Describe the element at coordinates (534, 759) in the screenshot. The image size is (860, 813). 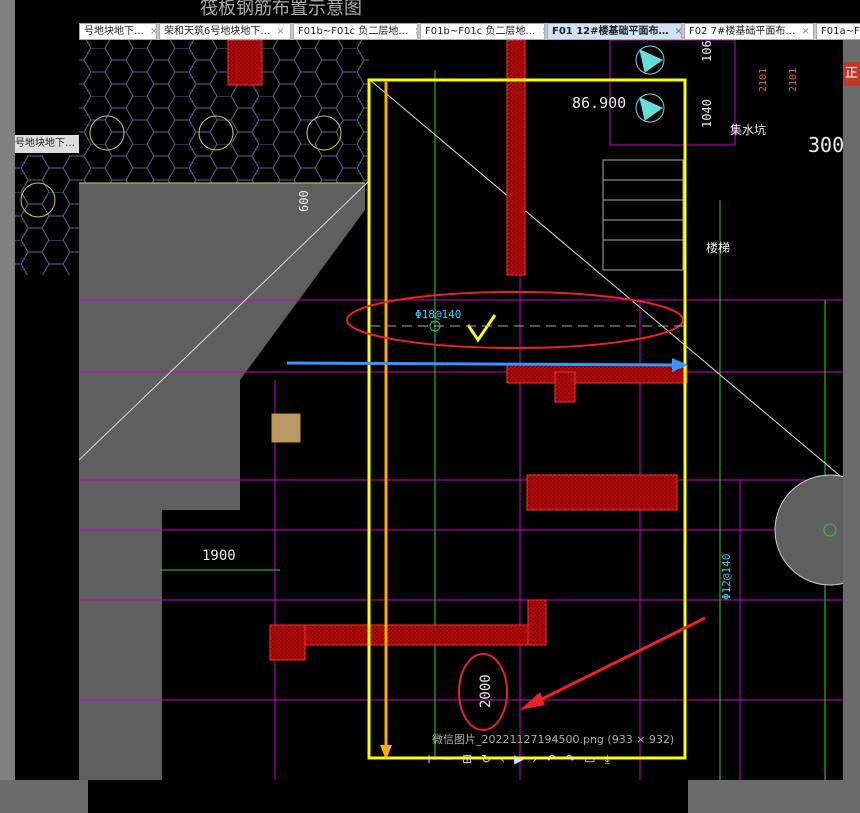
I see `next-button: ›` at that location.